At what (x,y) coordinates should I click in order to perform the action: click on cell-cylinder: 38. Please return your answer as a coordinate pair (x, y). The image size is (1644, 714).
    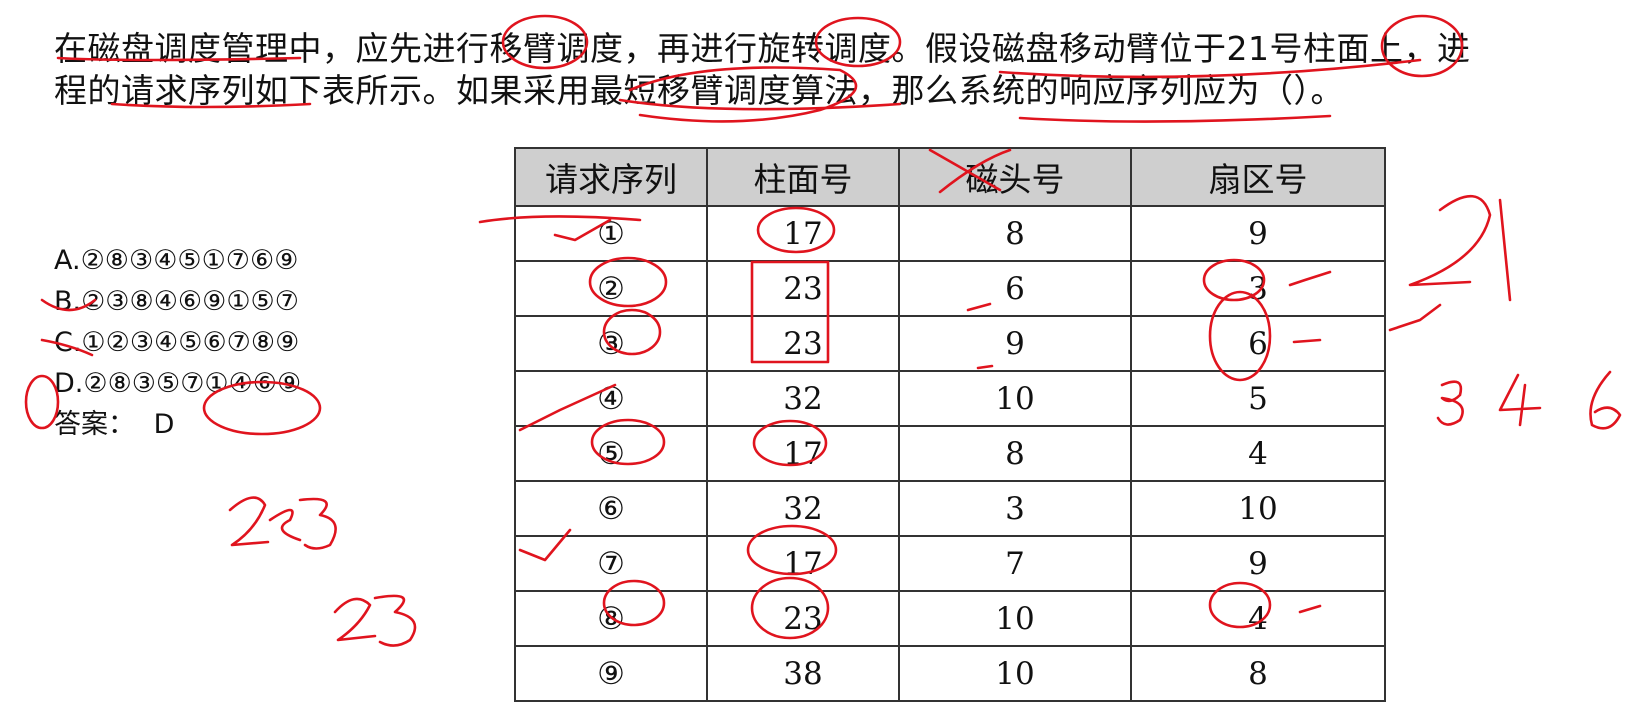
    Looking at the image, I should click on (803, 673).